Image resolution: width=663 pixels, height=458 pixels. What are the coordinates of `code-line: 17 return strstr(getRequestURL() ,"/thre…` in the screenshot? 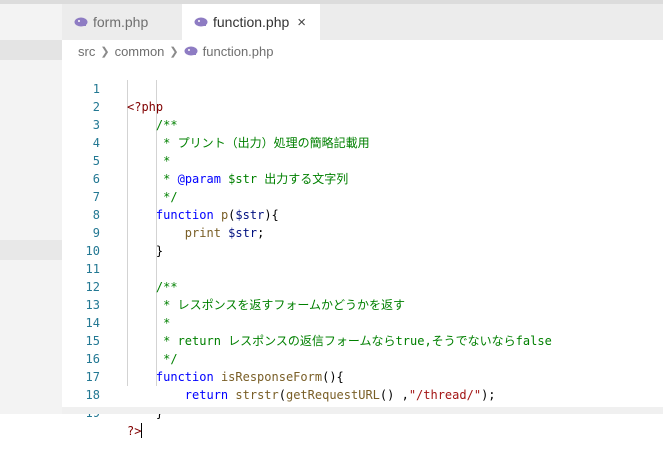 It's located at (362, 376).